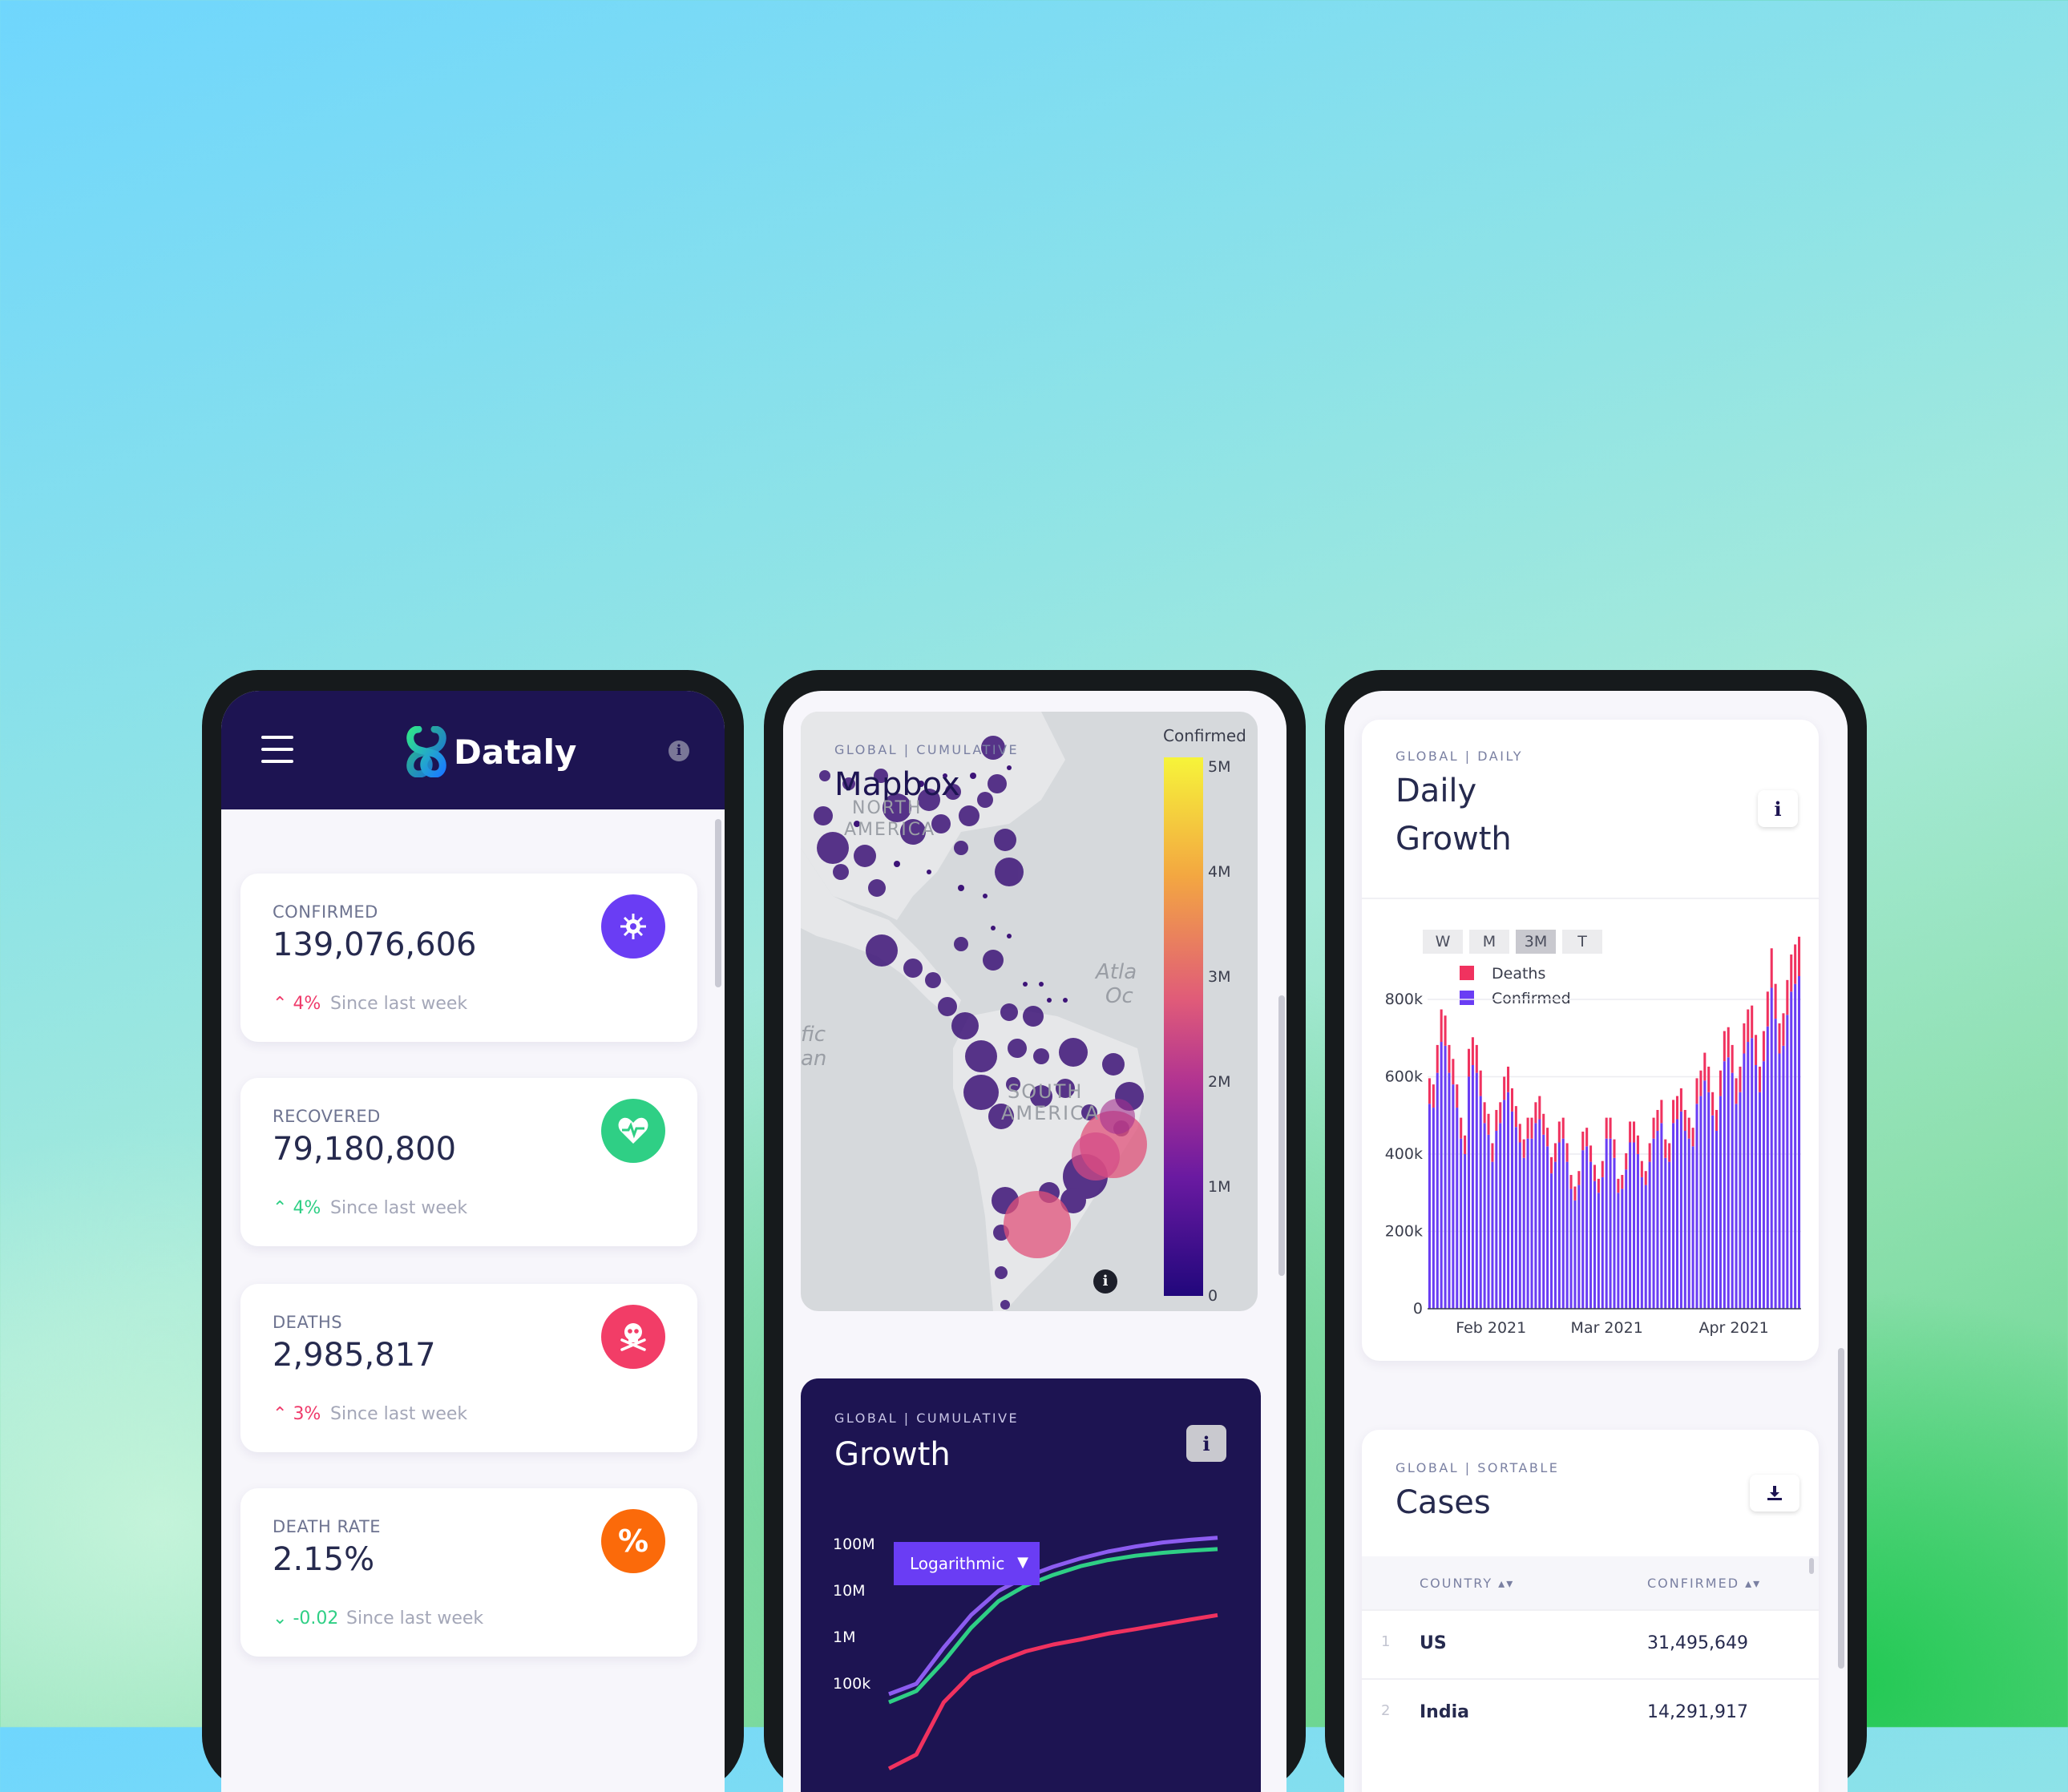  I want to click on scrollbar, so click(1841, 1508).